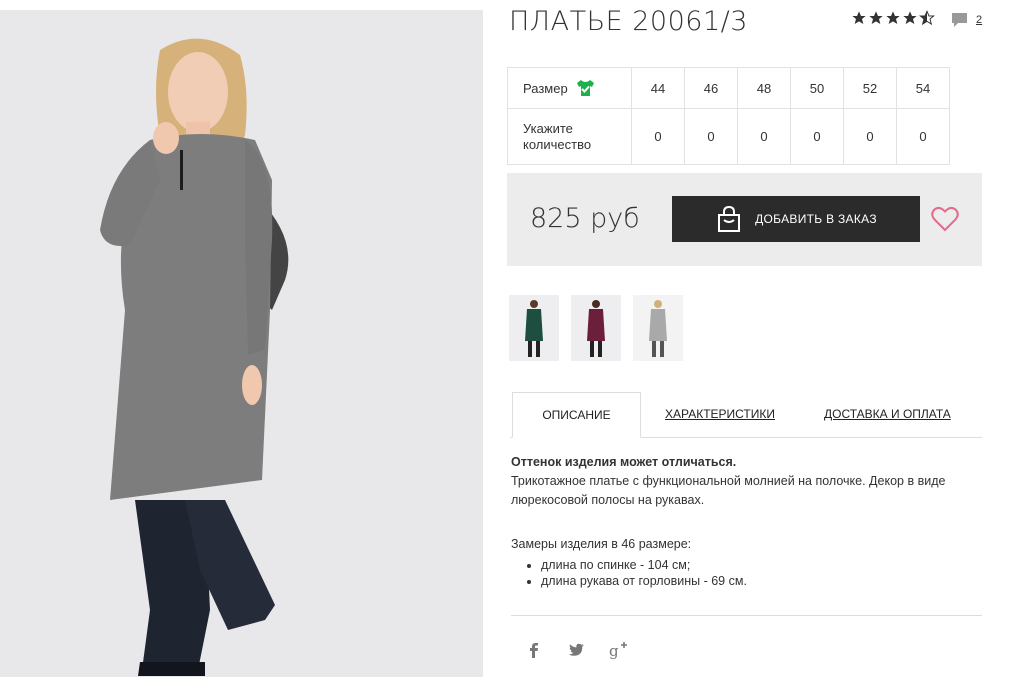 Image resolution: width=1036 pixels, height=677 pixels. What do you see at coordinates (545, 88) in the screenshot?
I see `size-label: Размер` at bounding box center [545, 88].